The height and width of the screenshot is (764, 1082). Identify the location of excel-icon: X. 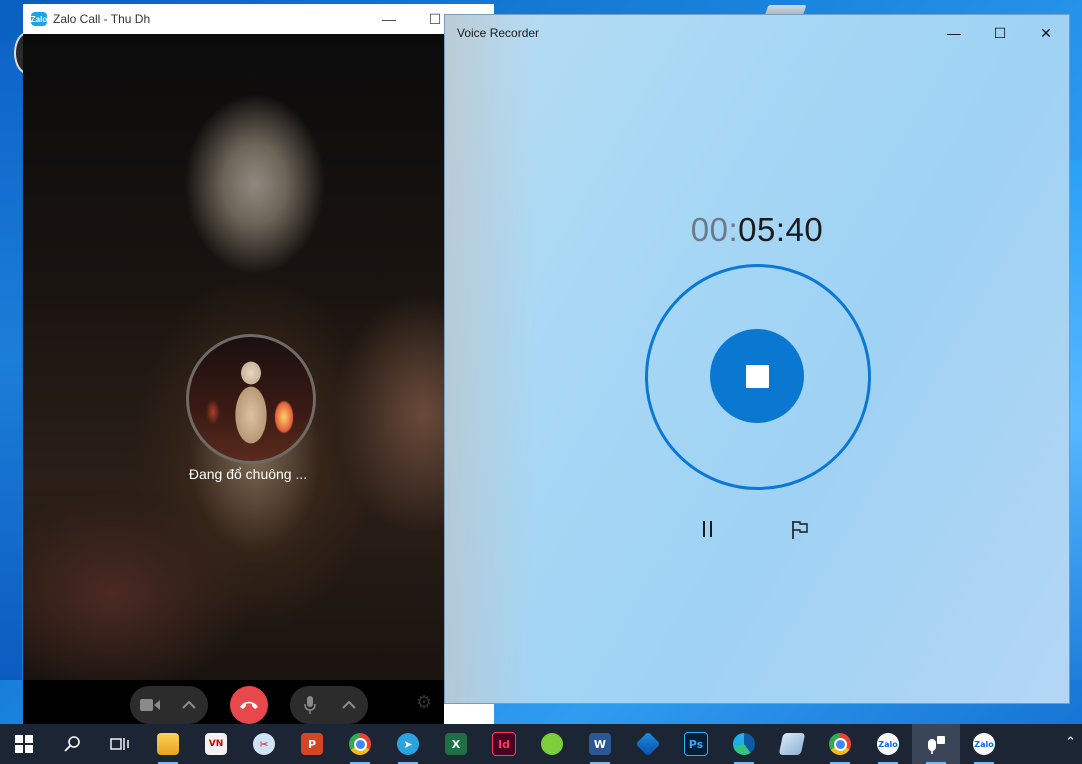
(456, 744).